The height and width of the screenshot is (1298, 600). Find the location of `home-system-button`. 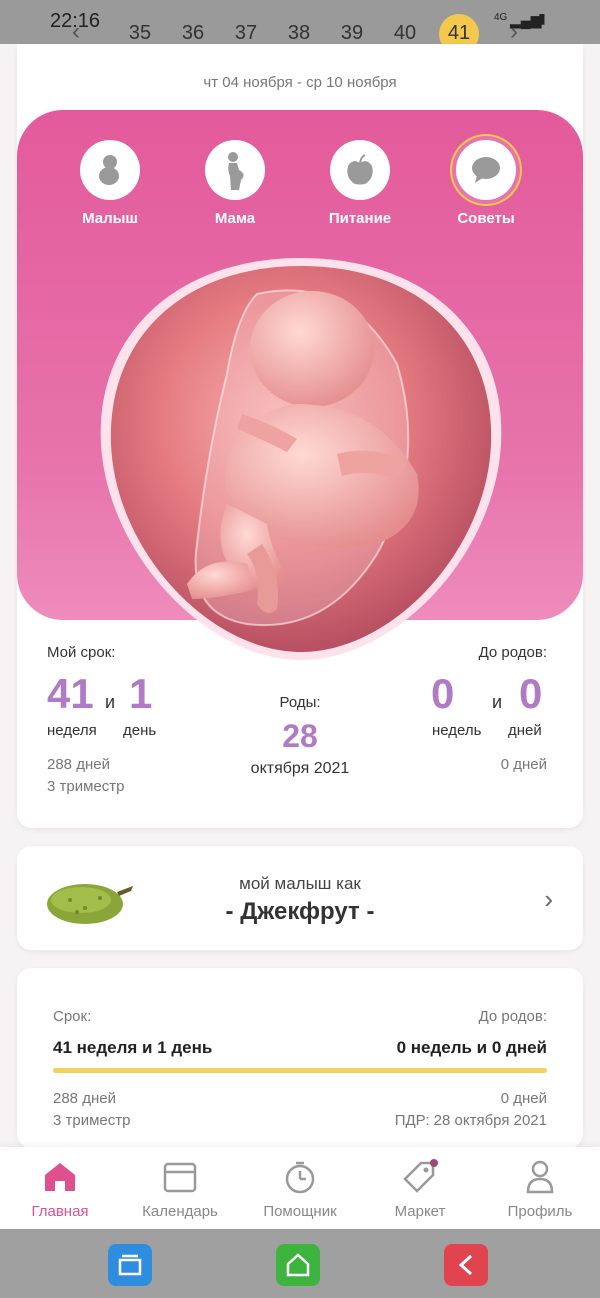

home-system-button is located at coordinates (298, 1265).